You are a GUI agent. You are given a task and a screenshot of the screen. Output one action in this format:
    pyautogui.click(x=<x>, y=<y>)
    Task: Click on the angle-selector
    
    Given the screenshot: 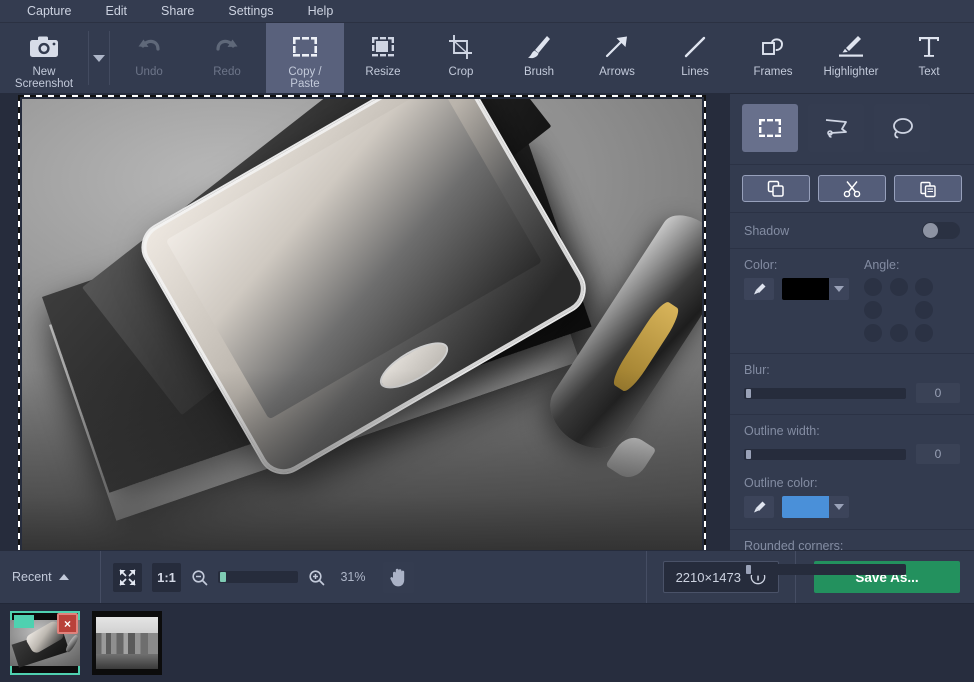 What is the action you would take?
    pyautogui.click(x=900, y=310)
    